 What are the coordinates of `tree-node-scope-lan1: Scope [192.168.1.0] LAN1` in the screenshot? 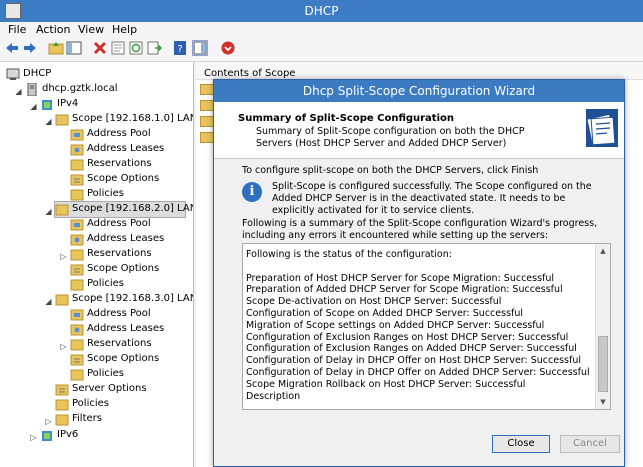 It's located at (124, 119).